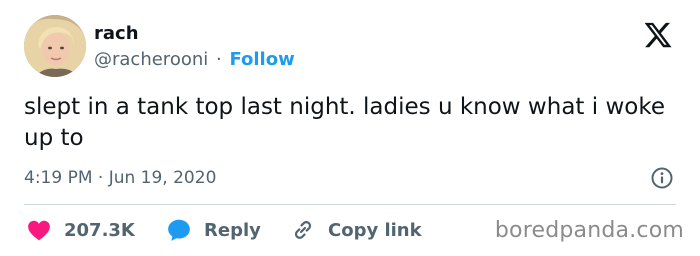 The height and width of the screenshot is (256, 700). Describe the element at coordinates (350, 204) in the screenshot. I see `divider` at that location.